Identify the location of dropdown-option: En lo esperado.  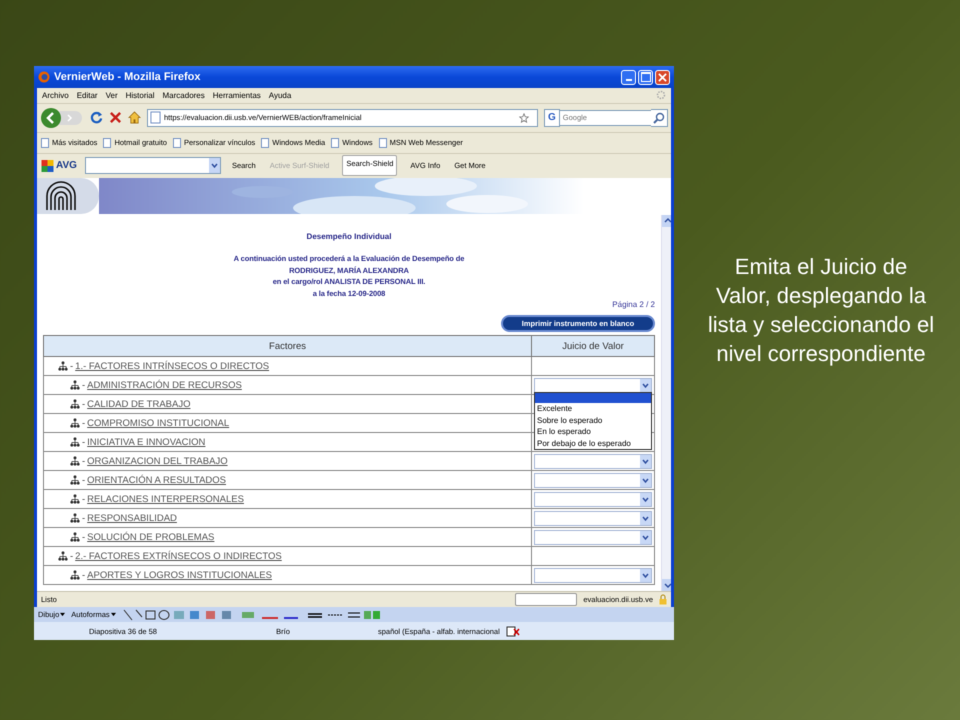
(593, 432).